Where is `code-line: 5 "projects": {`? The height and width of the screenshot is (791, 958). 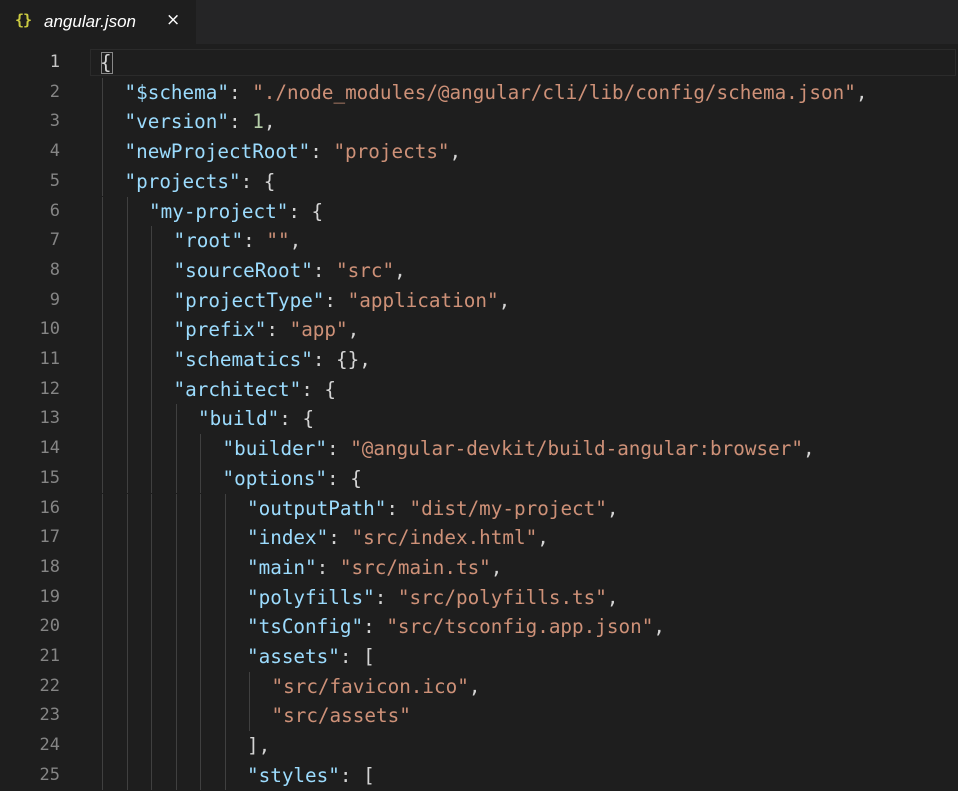
code-line: 5 "projects": { is located at coordinates (479, 182).